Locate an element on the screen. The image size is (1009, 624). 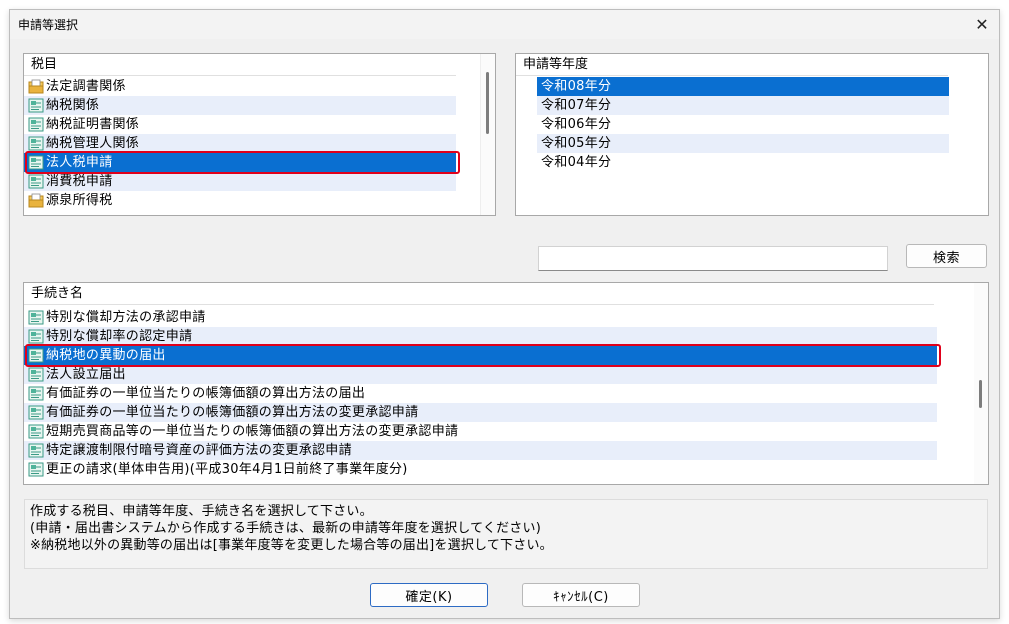
tax-list-scrollbar is located at coordinates (487, 134).